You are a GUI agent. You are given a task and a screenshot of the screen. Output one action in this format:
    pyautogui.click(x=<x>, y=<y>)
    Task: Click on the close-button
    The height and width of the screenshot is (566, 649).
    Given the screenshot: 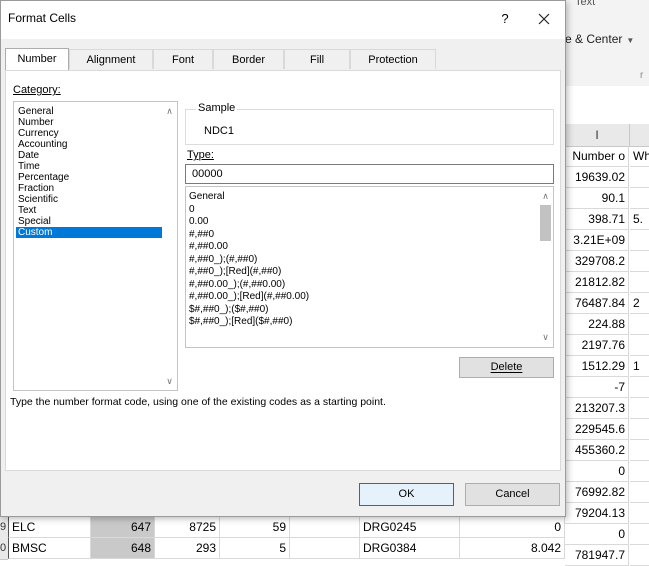 What is the action you would take?
    pyautogui.click(x=544, y=19)
    